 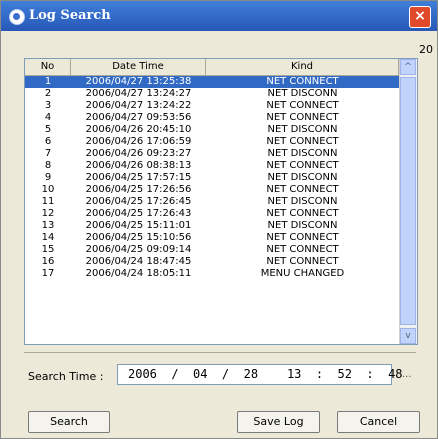 I want to click on cell-no: 14, so click(x=48, y=237).